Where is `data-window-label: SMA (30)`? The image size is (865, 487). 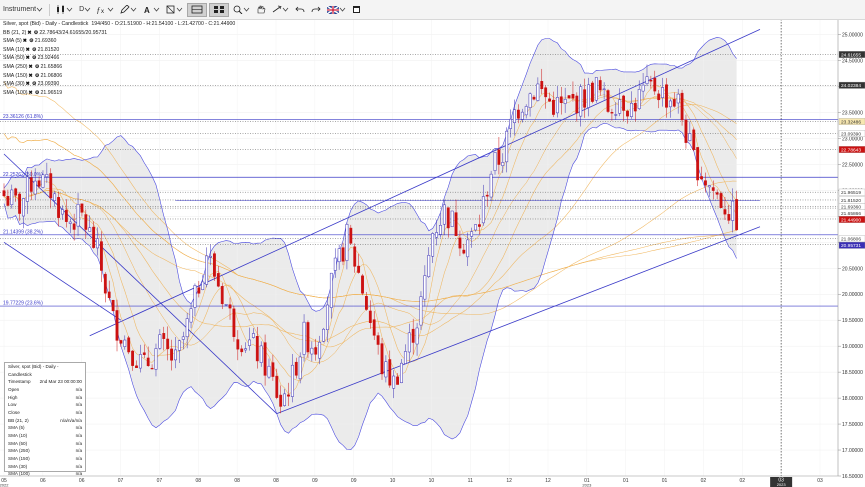
data-window-label: SMA (30) is located at coordinates (18, 466).